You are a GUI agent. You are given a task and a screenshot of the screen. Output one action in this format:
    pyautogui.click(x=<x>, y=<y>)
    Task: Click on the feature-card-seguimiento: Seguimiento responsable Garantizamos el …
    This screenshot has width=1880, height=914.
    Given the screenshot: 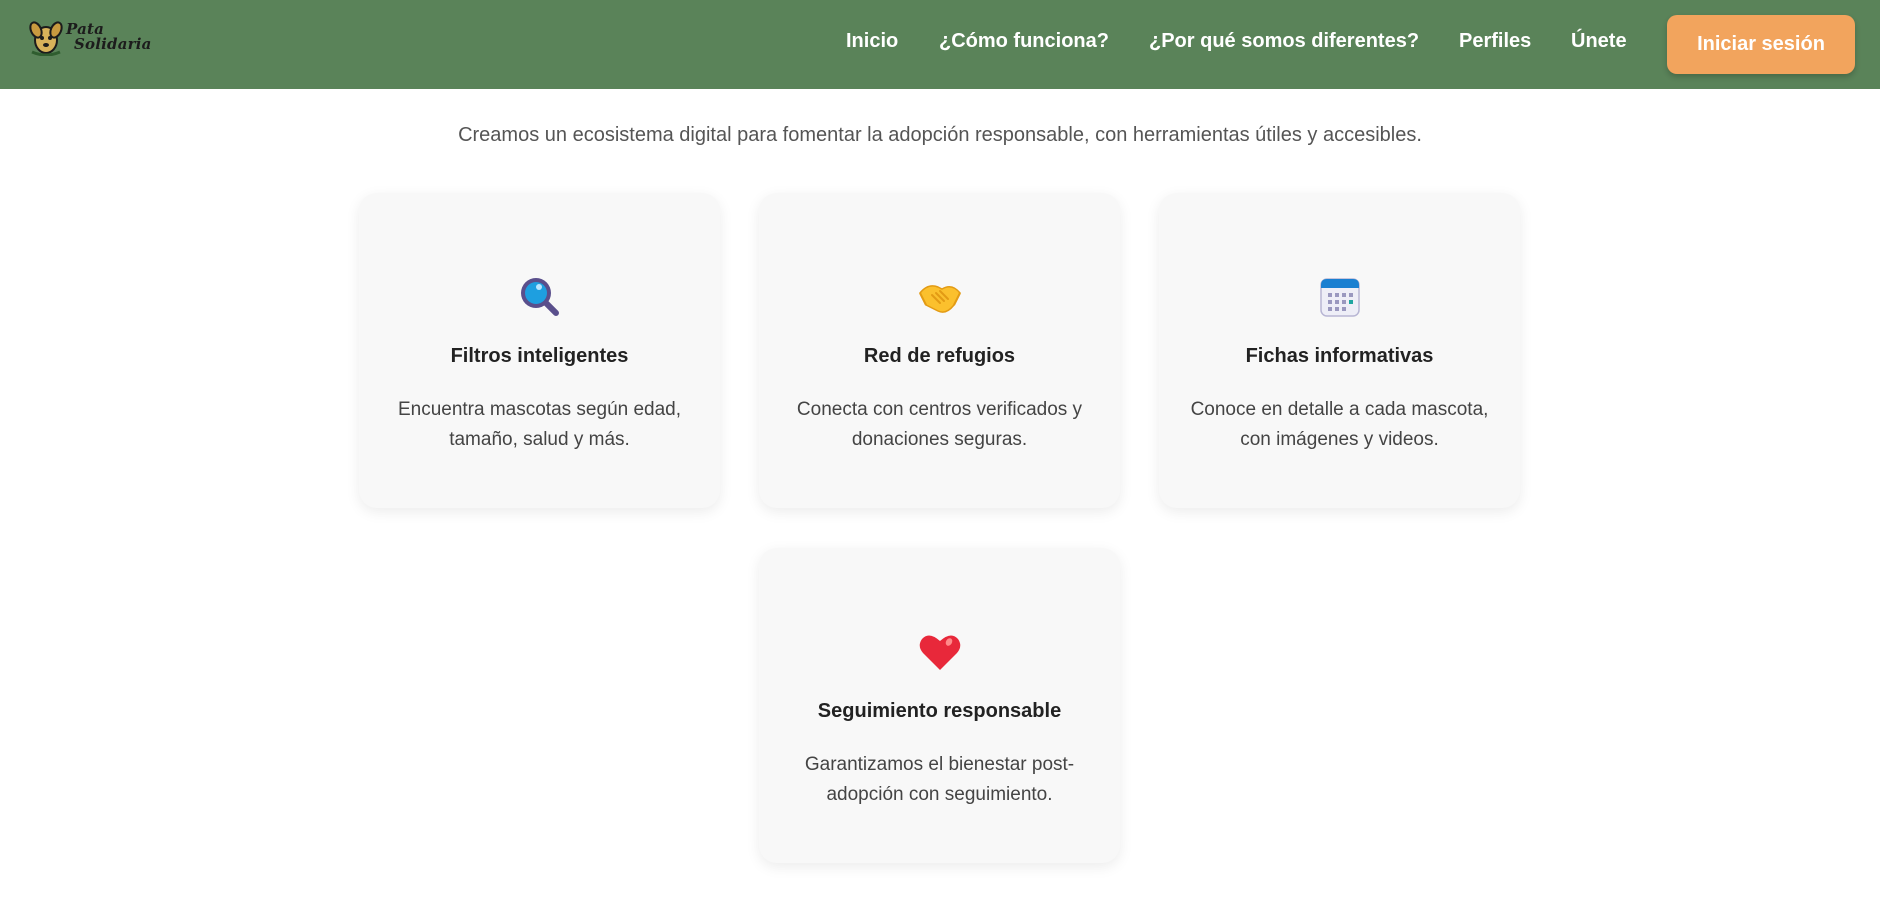 What is the action you would take?
    pyautogui.click(x=939, y=705)
    